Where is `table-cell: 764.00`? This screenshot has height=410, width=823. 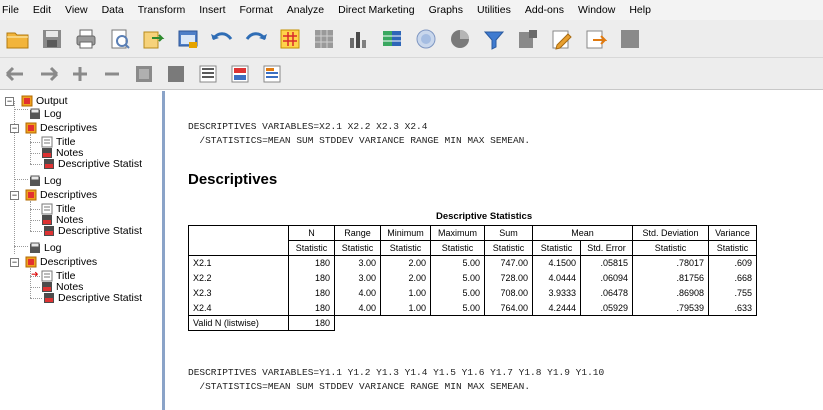
table-cell: 764.00 is located at coordinates (508, 308).